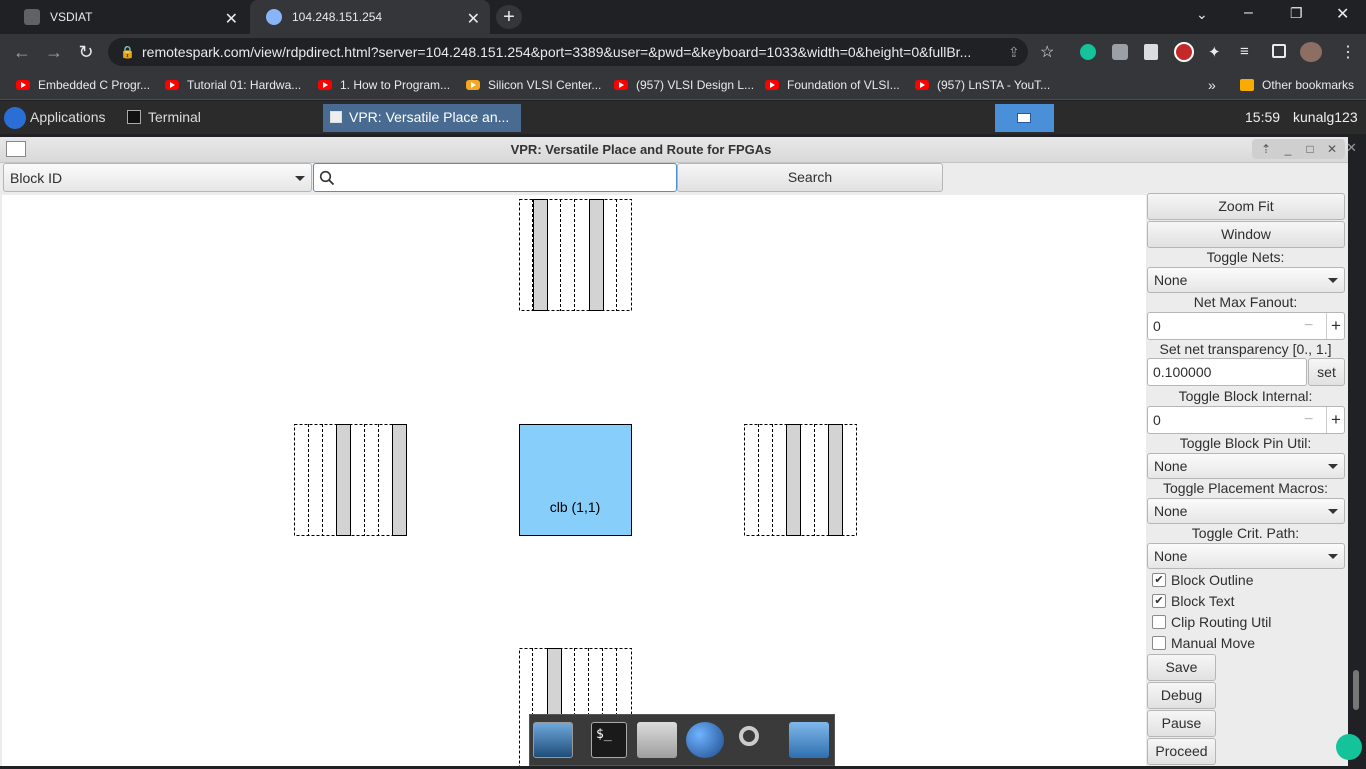 The width and height of the screenshot is (1366, 769). I want to click on restore-icon: ❐, so click(1296, 13).